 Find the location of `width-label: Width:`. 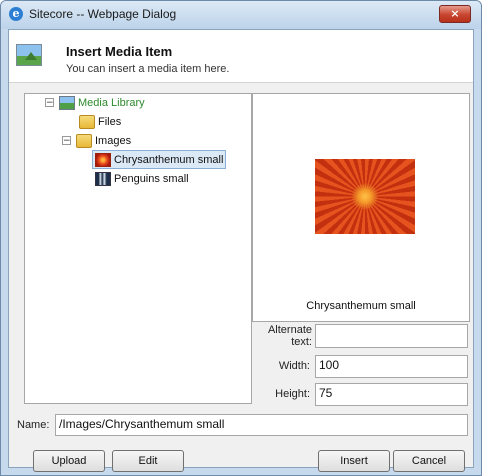

width-label: Width: is located at coordinates (294, 366).